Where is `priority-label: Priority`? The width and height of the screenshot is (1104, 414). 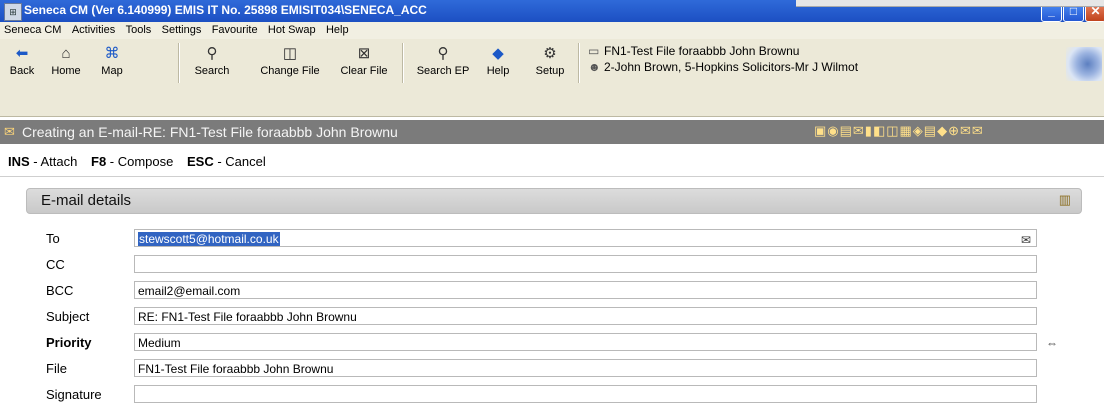 priority-label: Priority is located at coordinates (69, 342).